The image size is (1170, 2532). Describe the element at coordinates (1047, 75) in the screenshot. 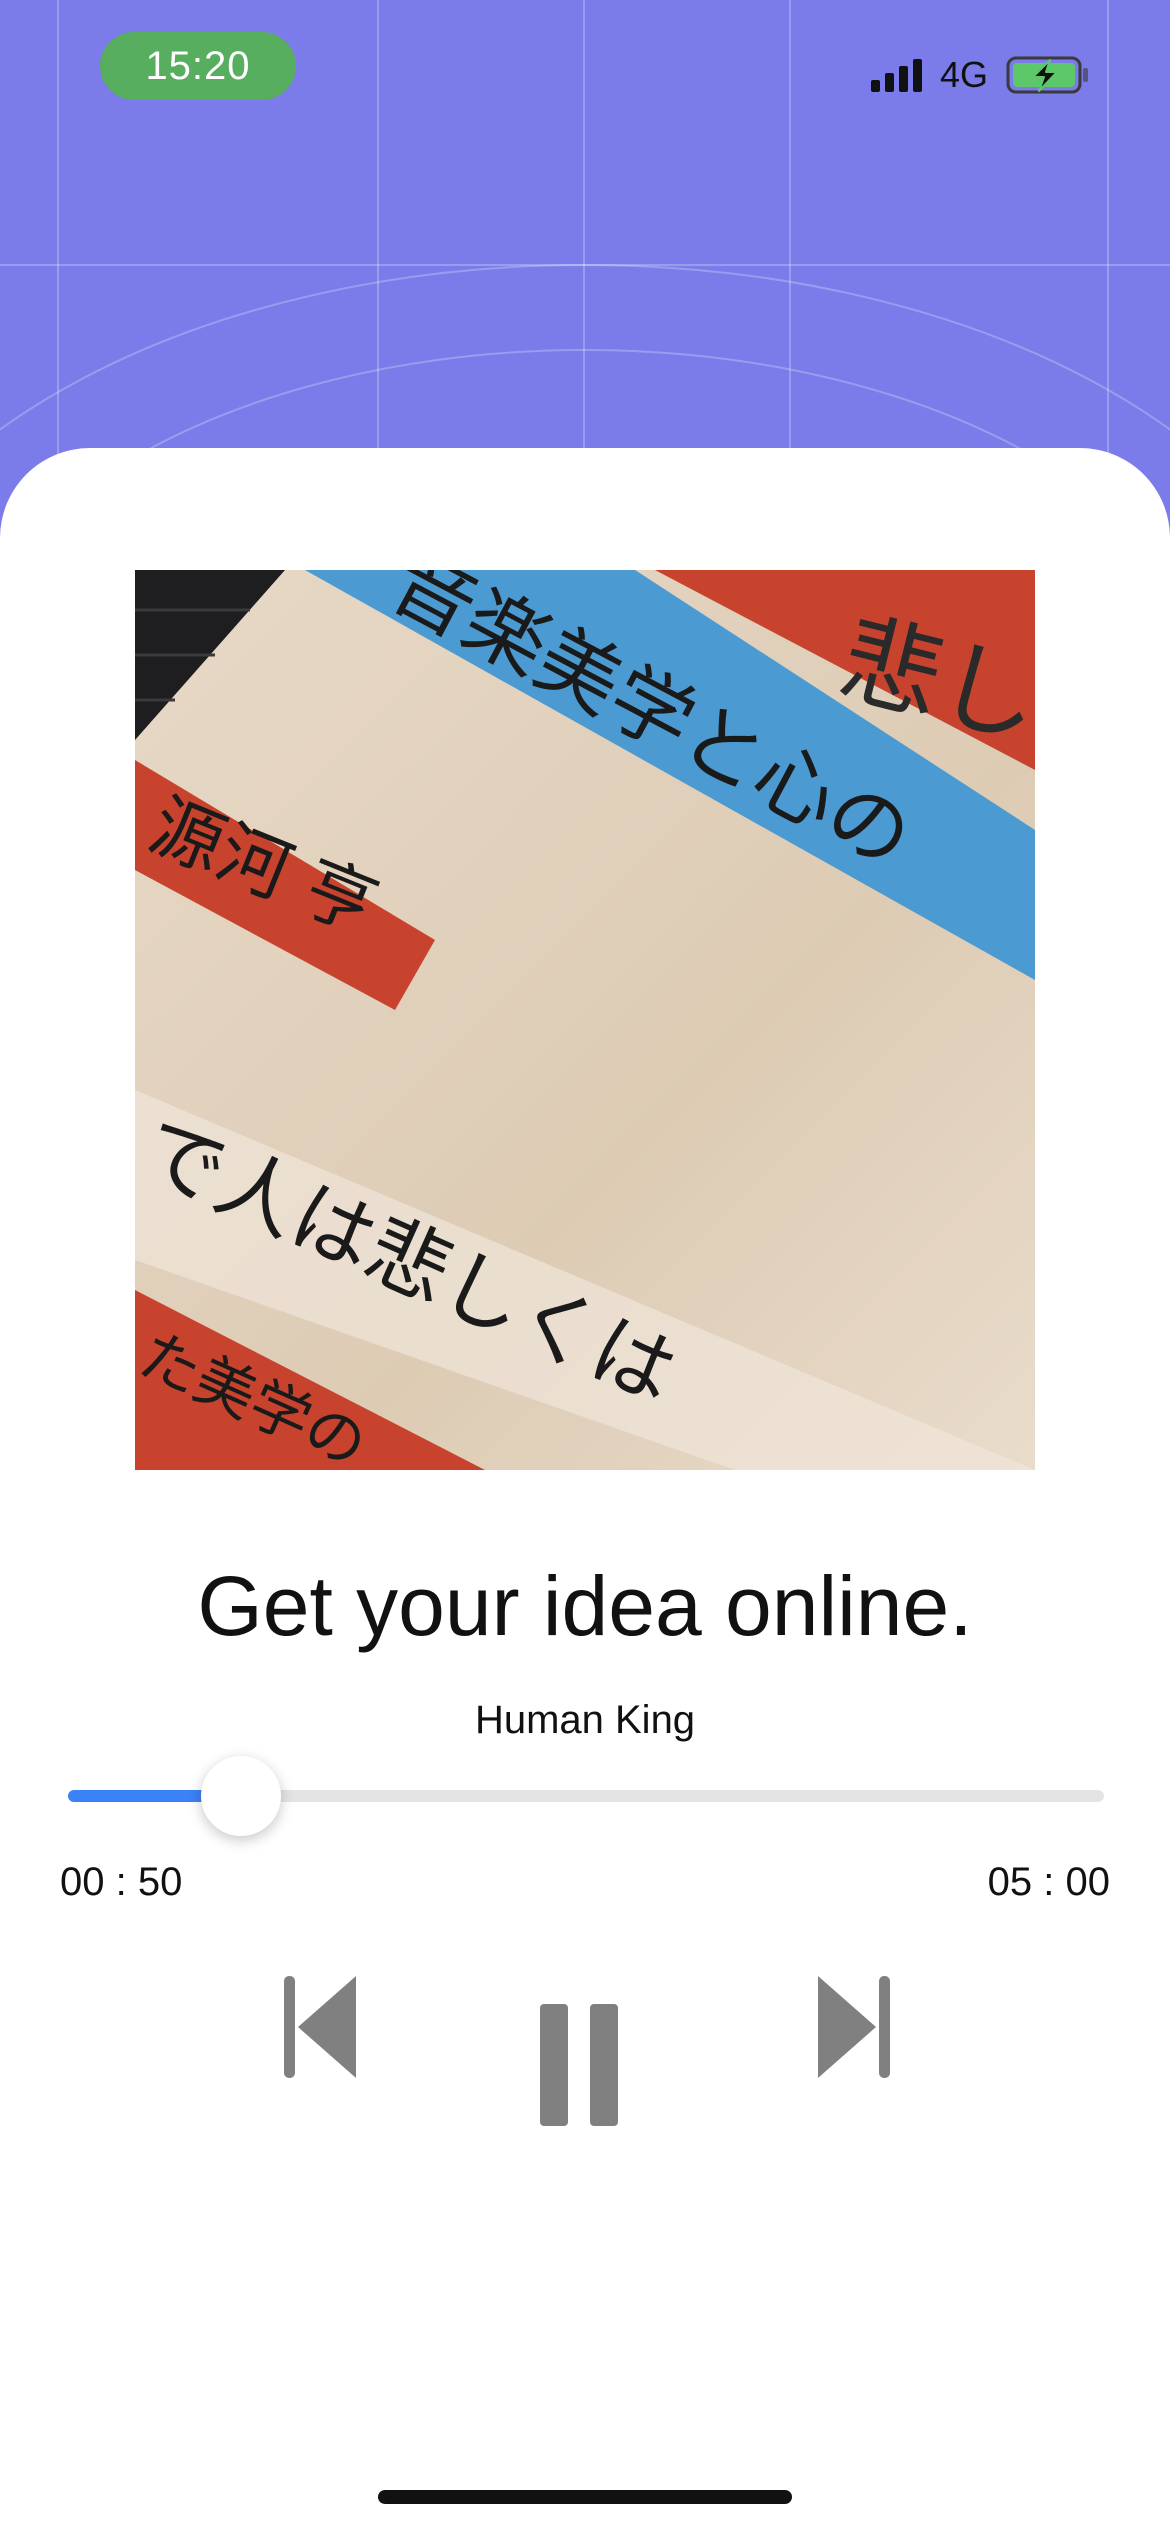

I see `battery-charging-icon` at that location.